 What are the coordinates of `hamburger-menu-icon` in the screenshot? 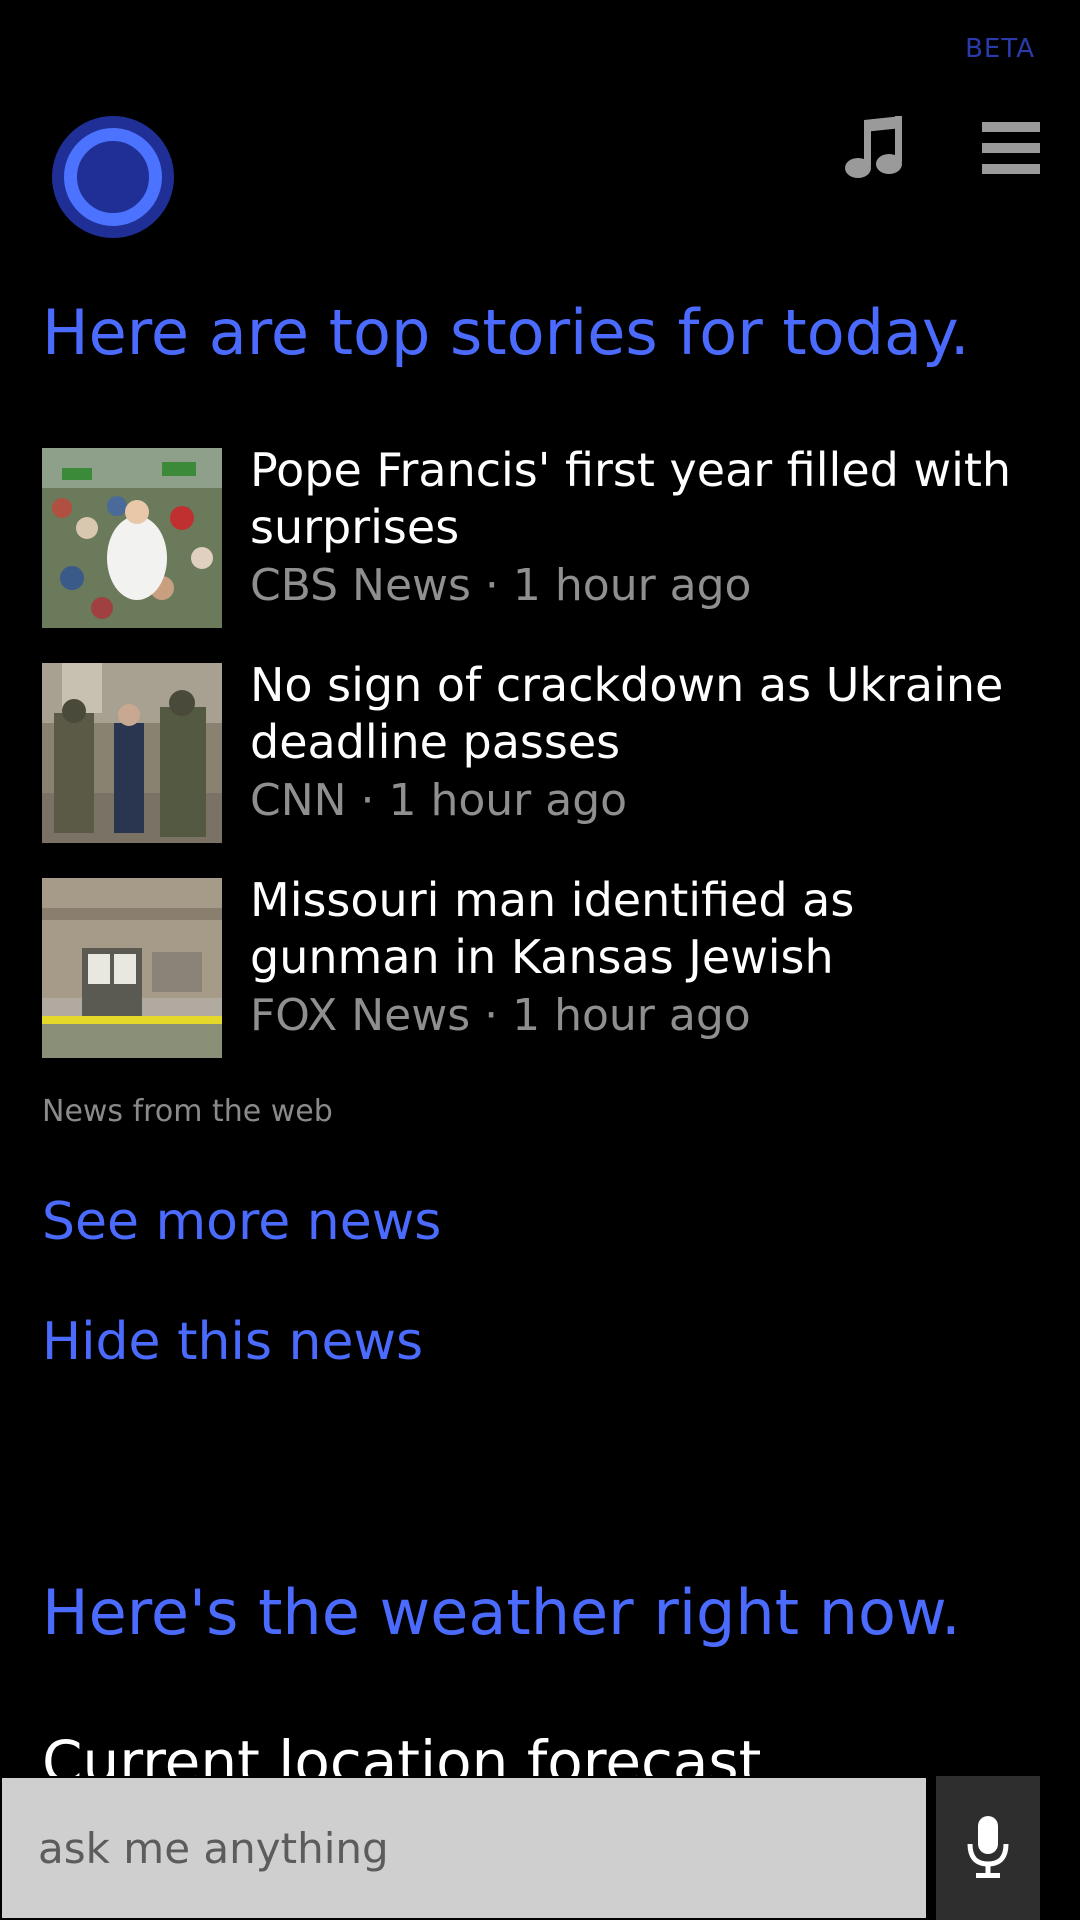 It's located at (1011, 148).